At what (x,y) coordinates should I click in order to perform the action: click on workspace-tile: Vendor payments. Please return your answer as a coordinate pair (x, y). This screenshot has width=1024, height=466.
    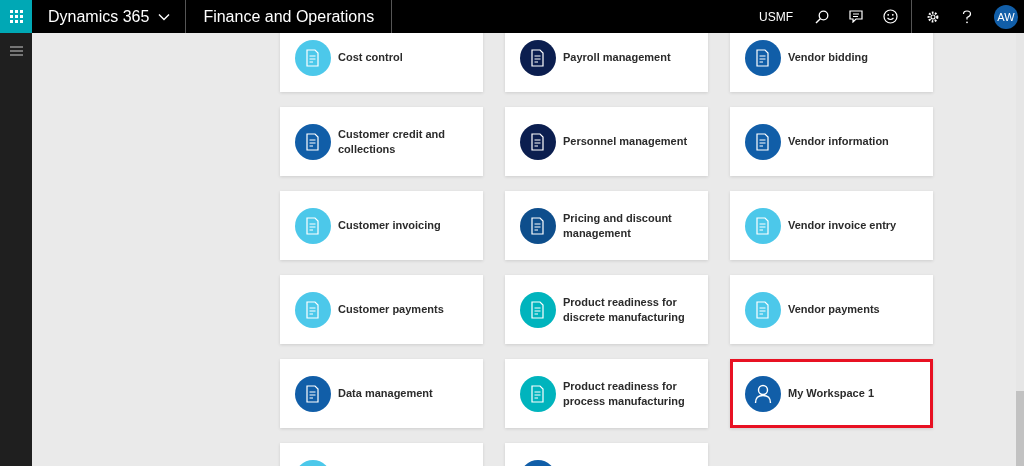
    Looking at the image, I should click on (831, 309).